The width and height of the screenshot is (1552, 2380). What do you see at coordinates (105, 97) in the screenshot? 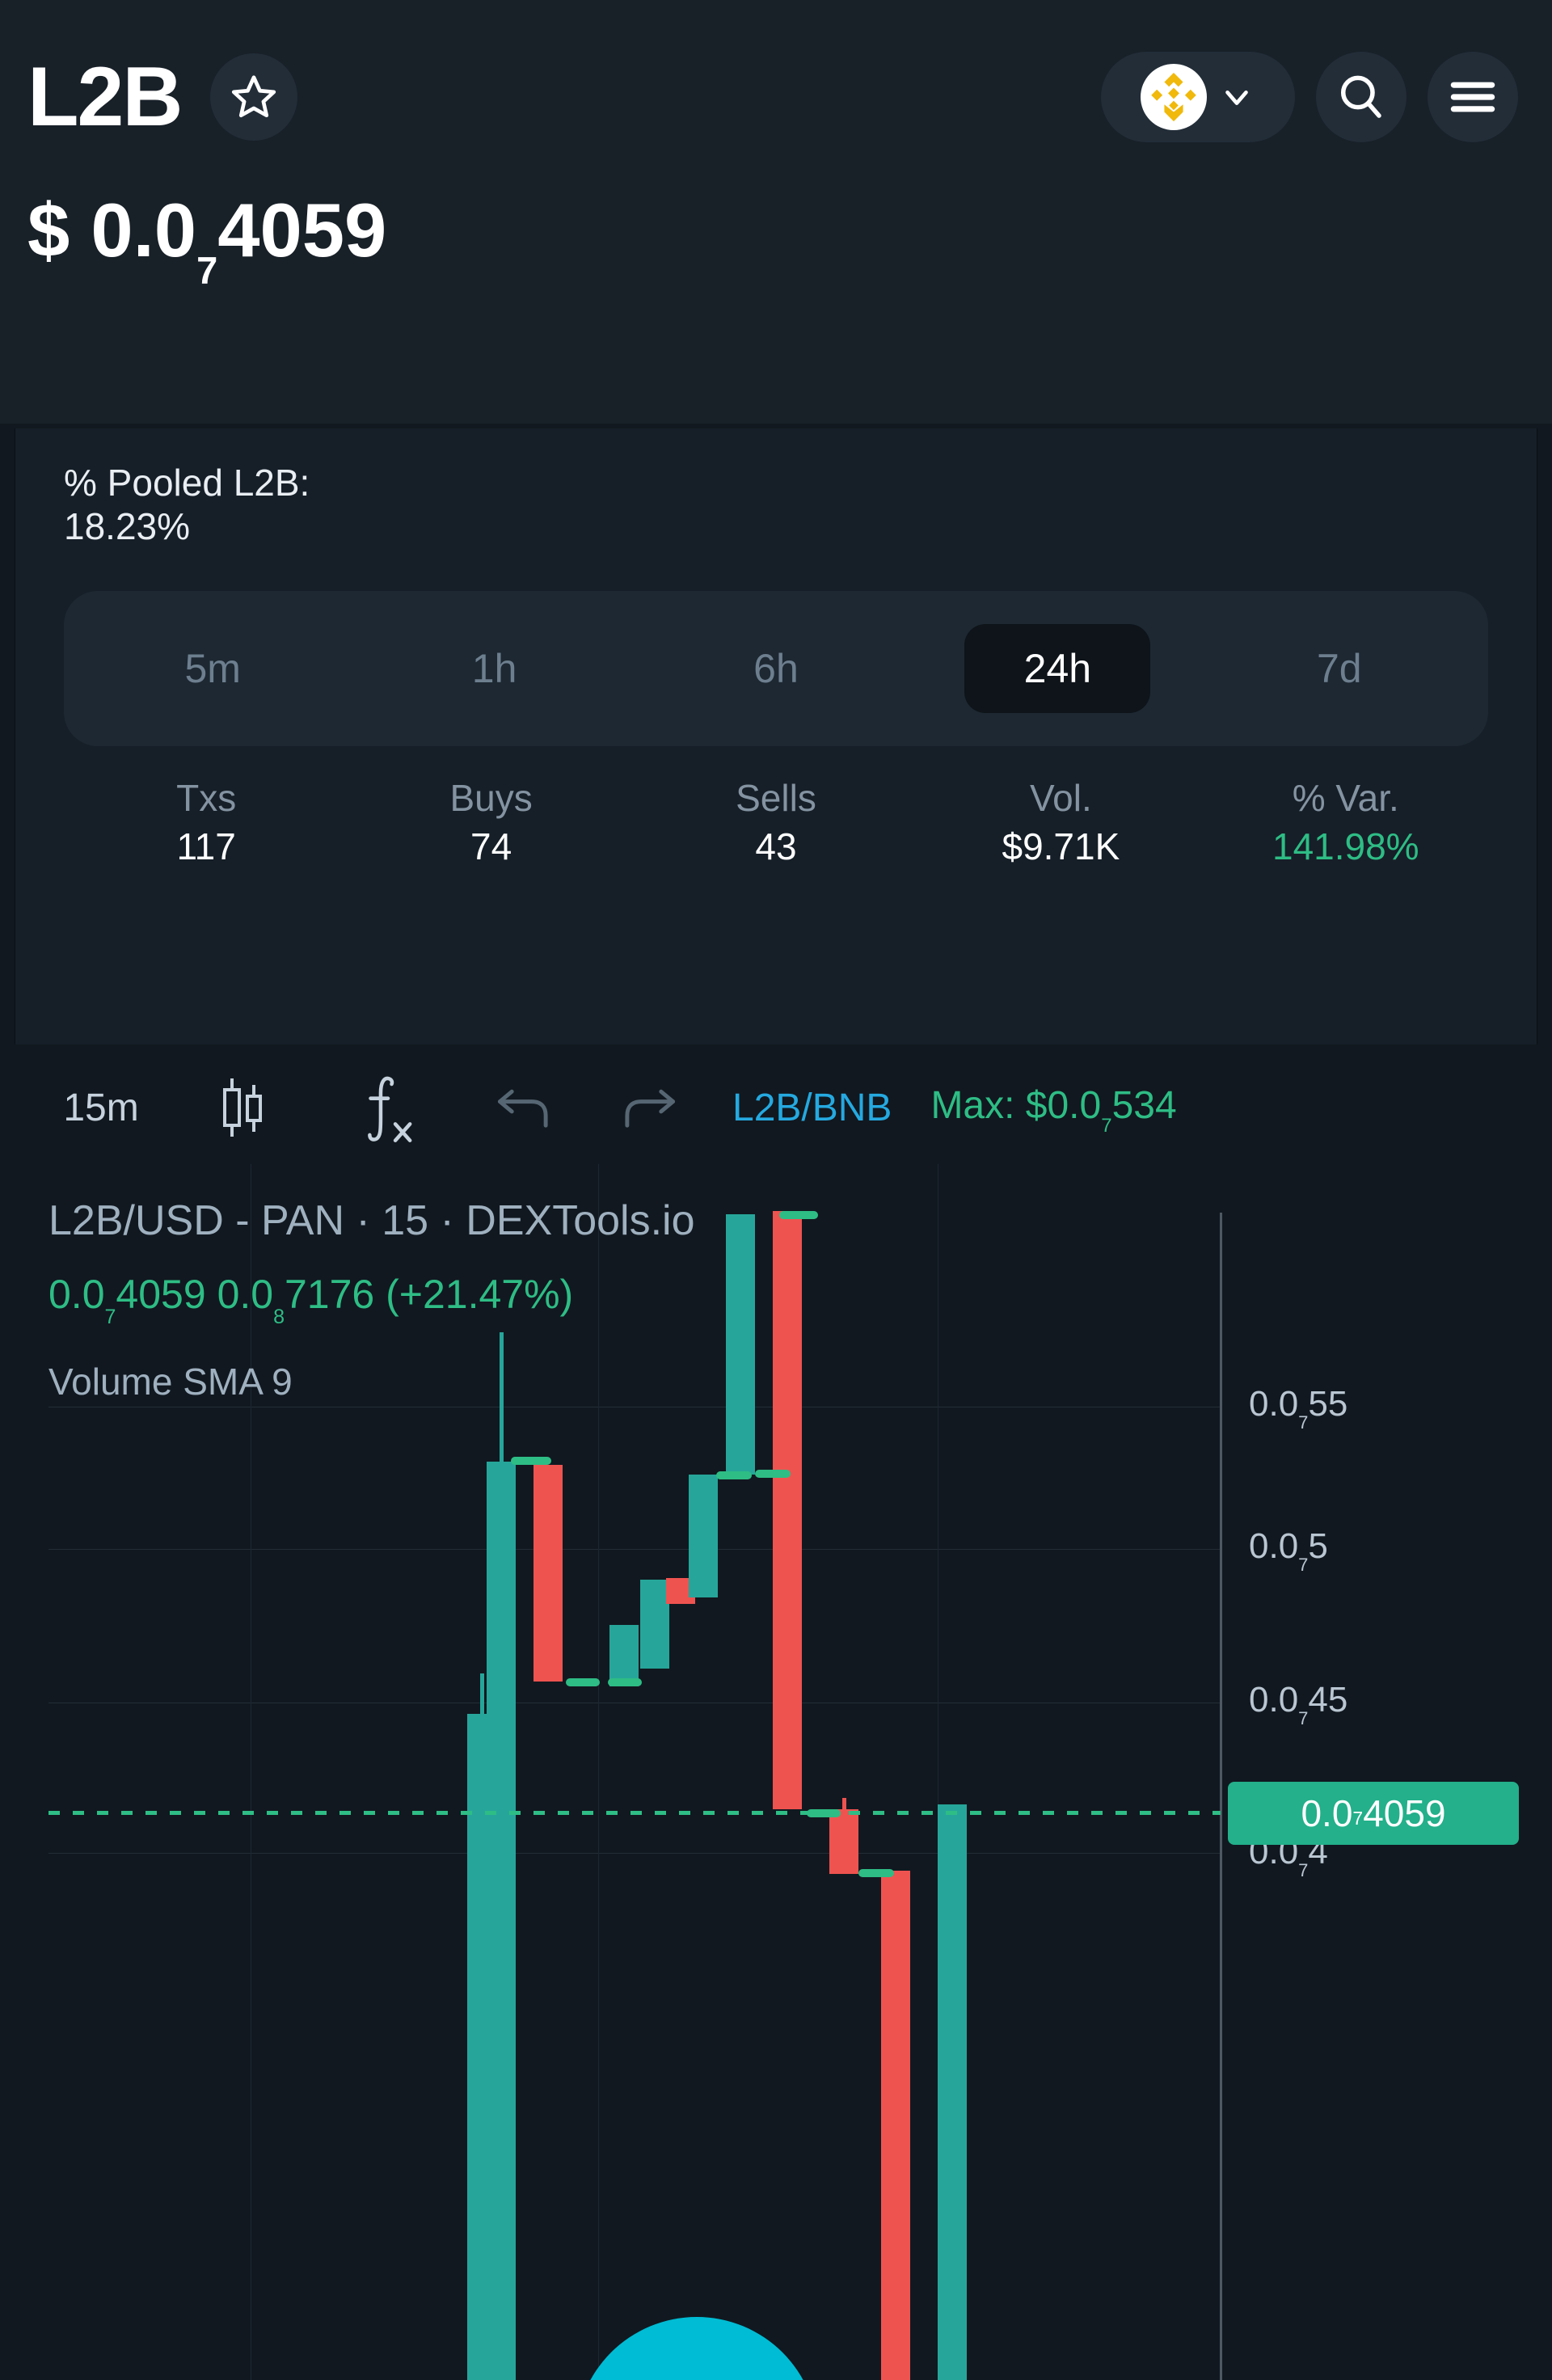
I see `page-title: L2B` at bounding box center [105, 97].